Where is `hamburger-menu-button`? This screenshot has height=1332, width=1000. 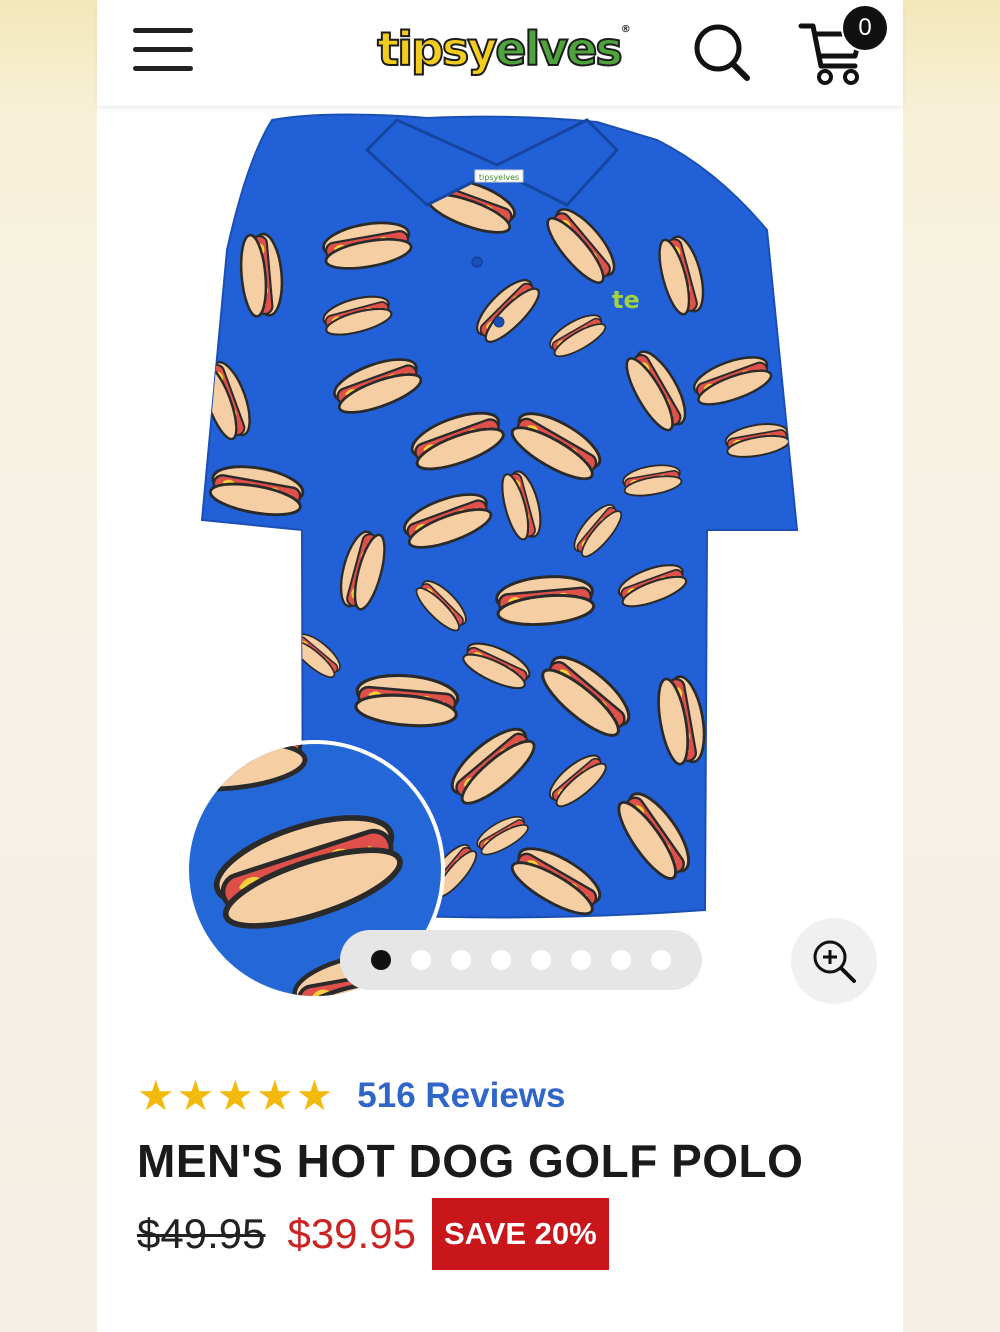 hamburger-menu-button is located at coordinates (163, 50).